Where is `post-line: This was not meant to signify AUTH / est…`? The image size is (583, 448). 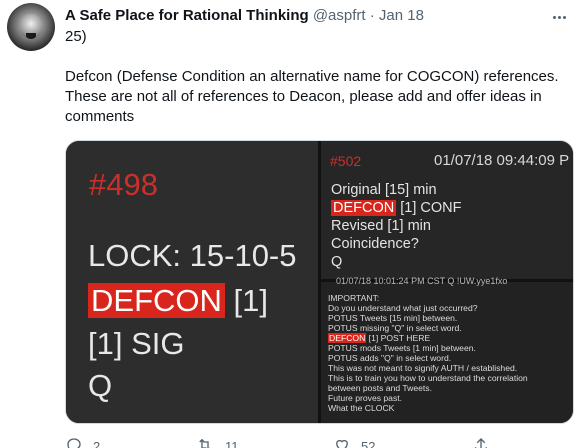 post-line: This was not meant to signify AUTH / est… is located at coordinates (423, 368).